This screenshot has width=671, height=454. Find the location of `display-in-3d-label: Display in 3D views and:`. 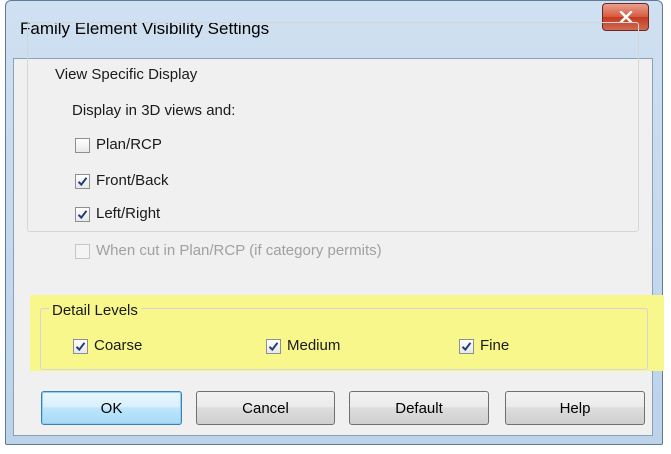

display-in-3d-label: Display in 3D views and: is located at coordinates (154, 110).